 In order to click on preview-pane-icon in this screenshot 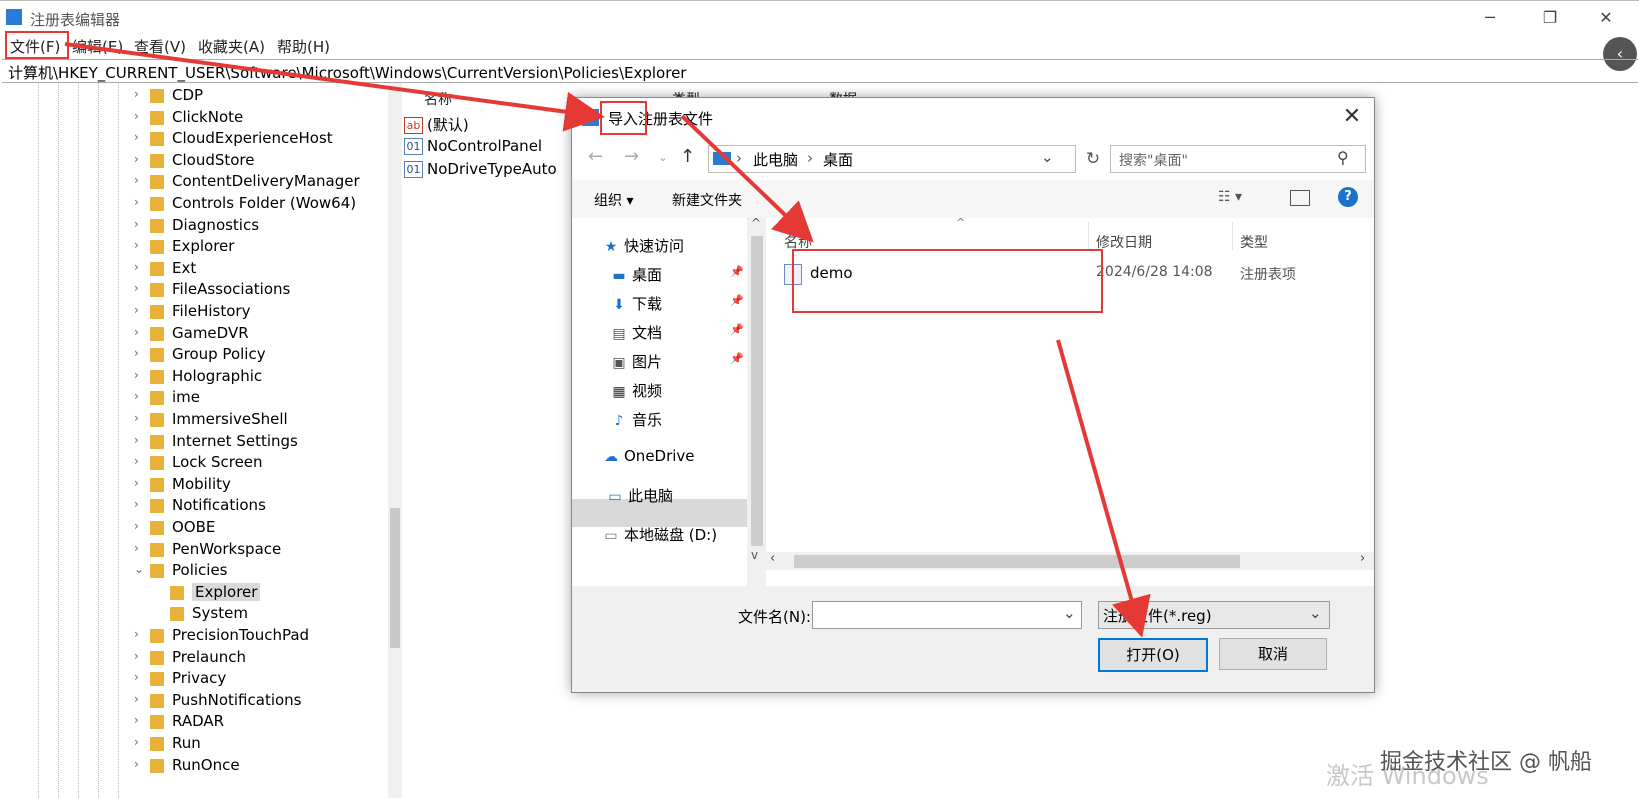, I will do `click(1300, 198)`.